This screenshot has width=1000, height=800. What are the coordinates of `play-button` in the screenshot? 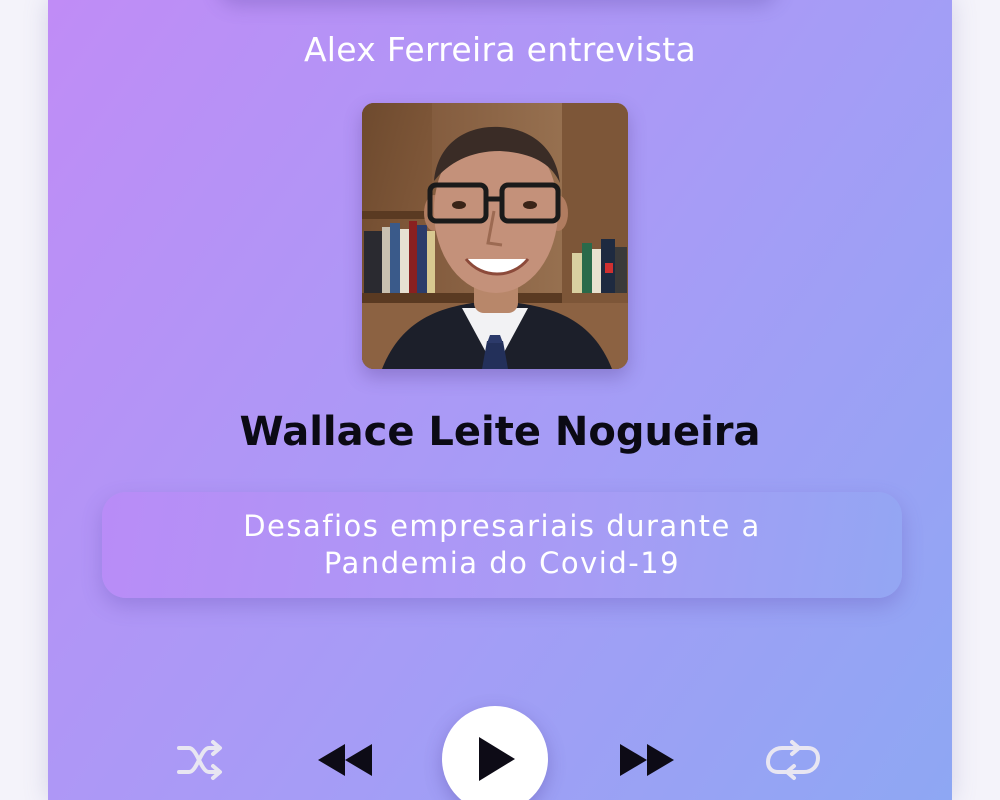 It's located at (495, 753).